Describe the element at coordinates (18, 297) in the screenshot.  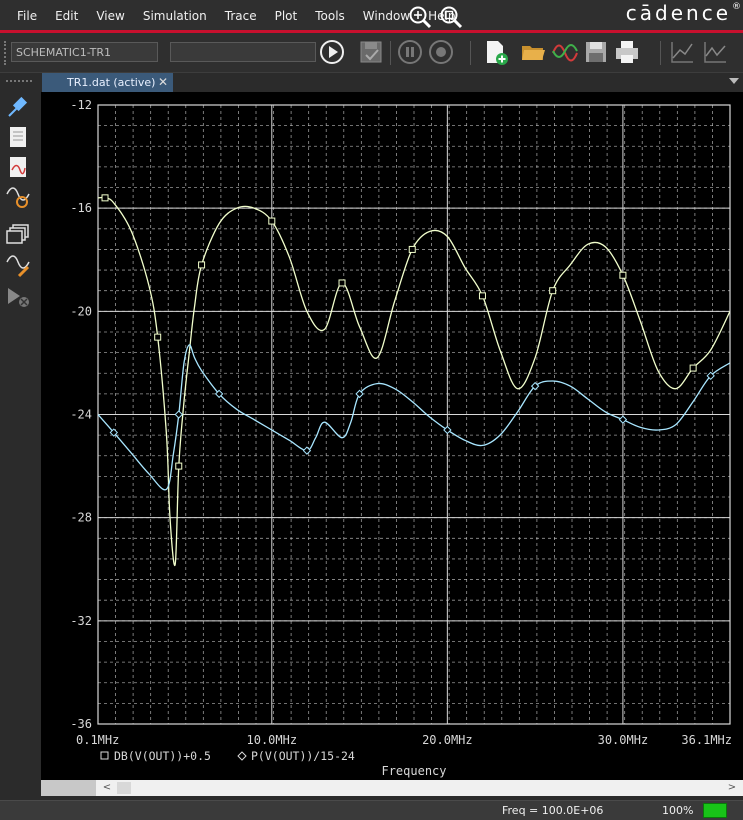
I see `marker-icon` at that location.